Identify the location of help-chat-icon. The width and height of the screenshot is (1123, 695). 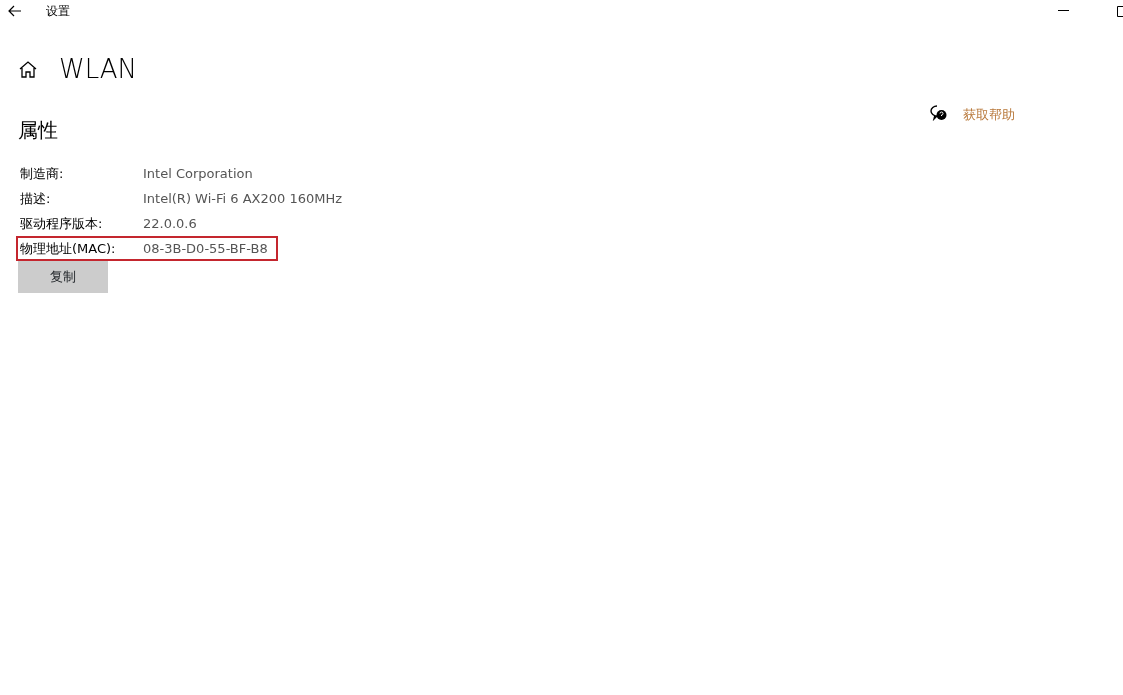
(938, 113).